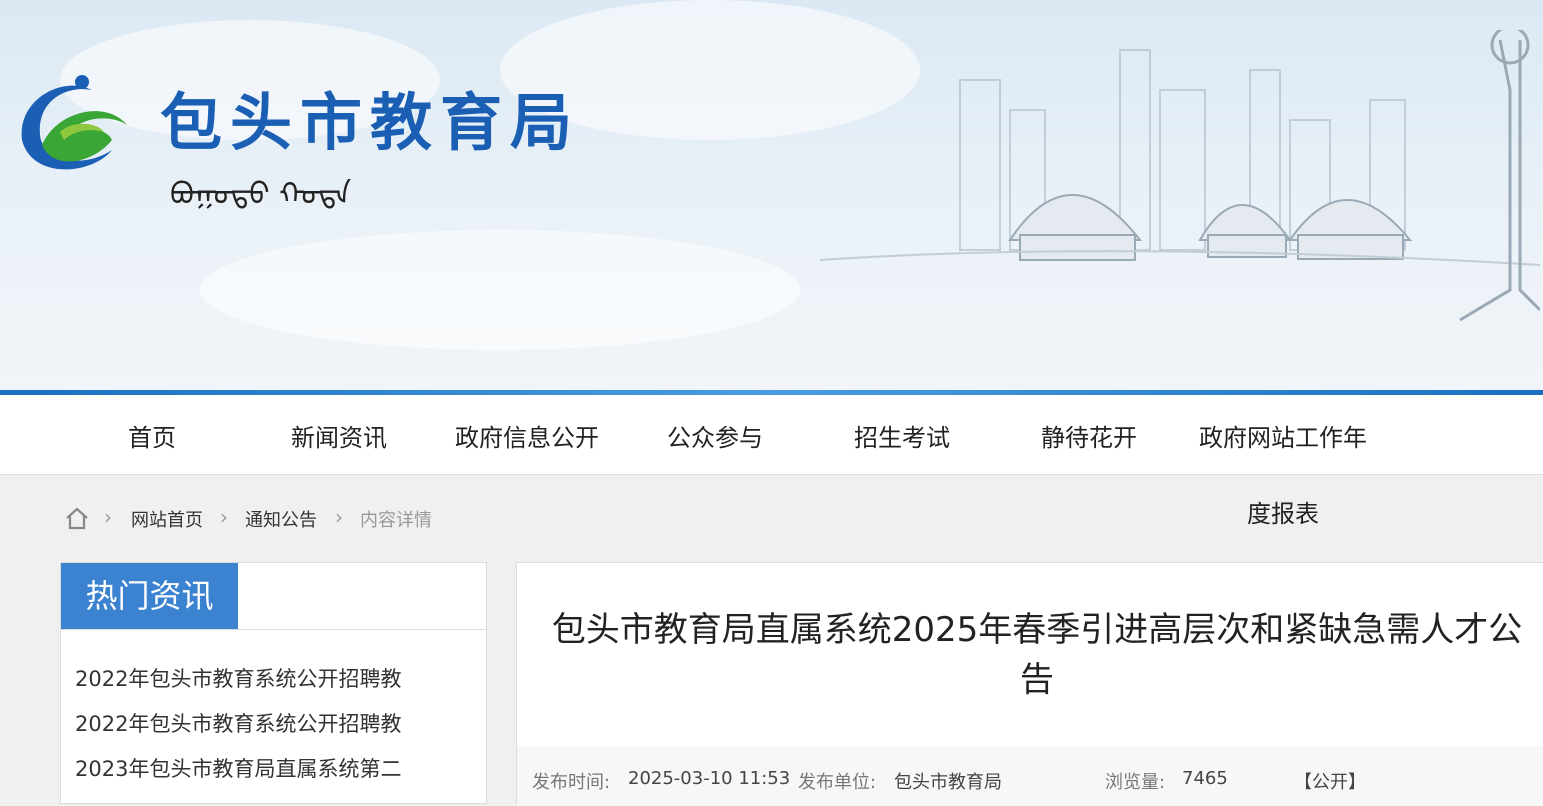 Image resolution: width=1543 pixels, height=806 pixels. Describe the element at coordinates (709, 778) in the screenshot. I see `publish-time-value: 2025-03-10 11:53` at that location.